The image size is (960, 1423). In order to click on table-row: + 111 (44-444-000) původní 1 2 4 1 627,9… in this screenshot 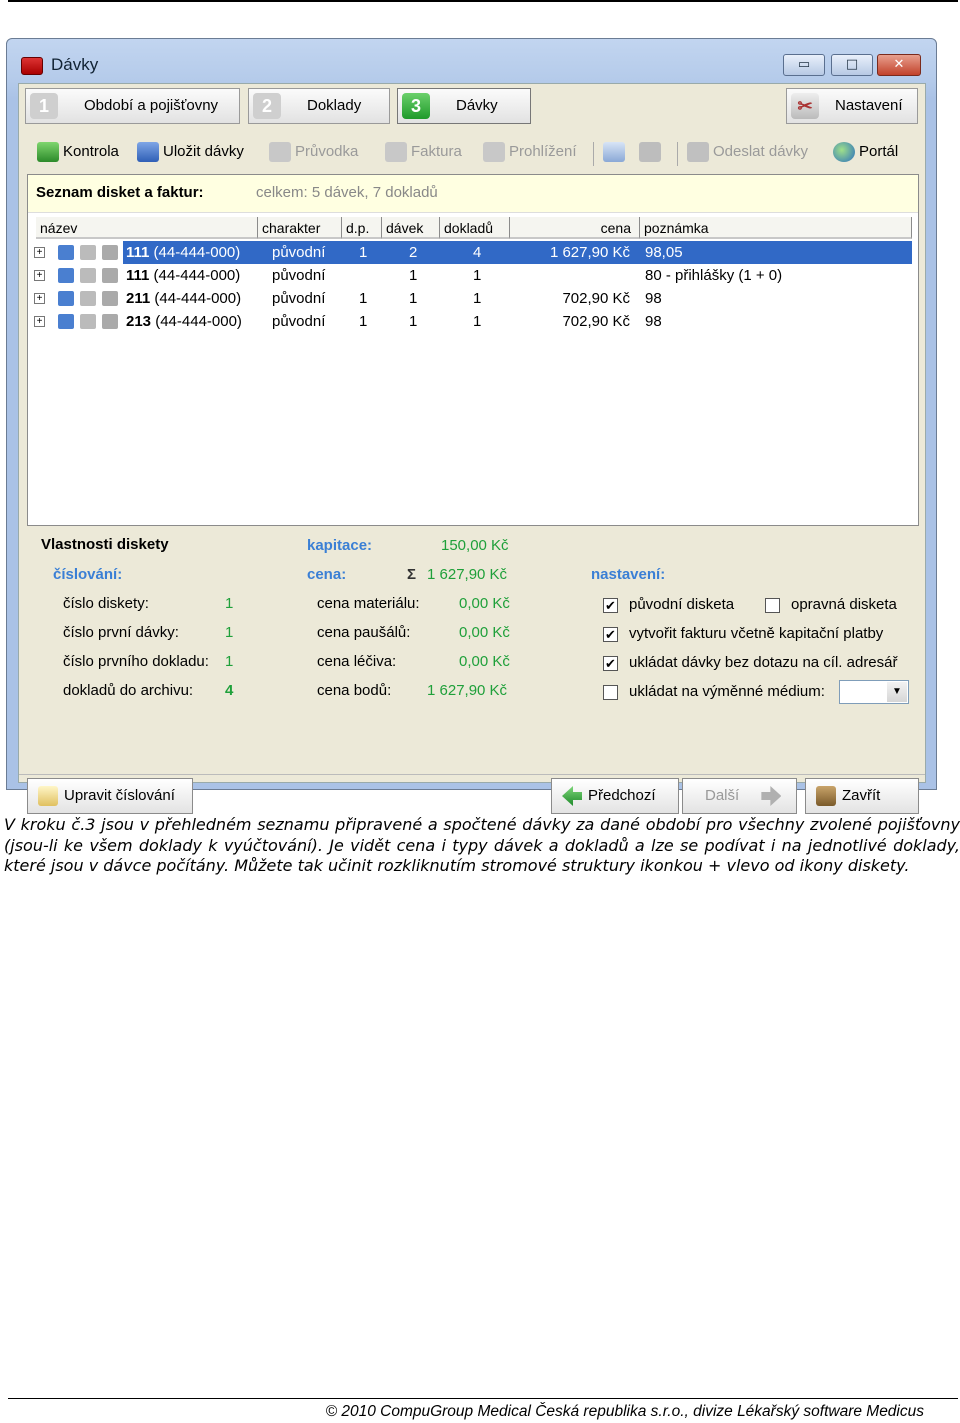, I will do `click(470, 252)`.